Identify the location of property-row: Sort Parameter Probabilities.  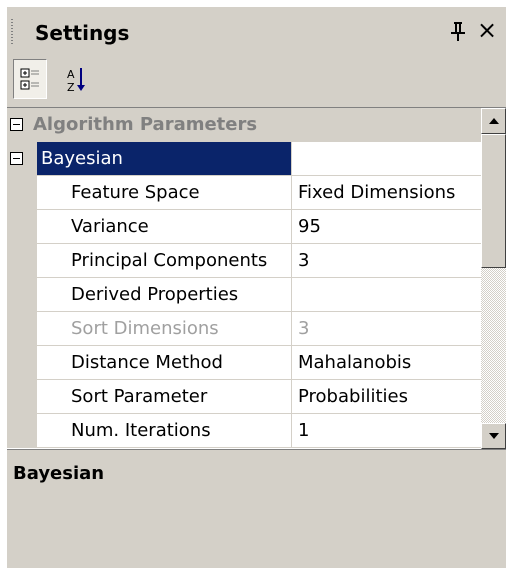
(244, 397).